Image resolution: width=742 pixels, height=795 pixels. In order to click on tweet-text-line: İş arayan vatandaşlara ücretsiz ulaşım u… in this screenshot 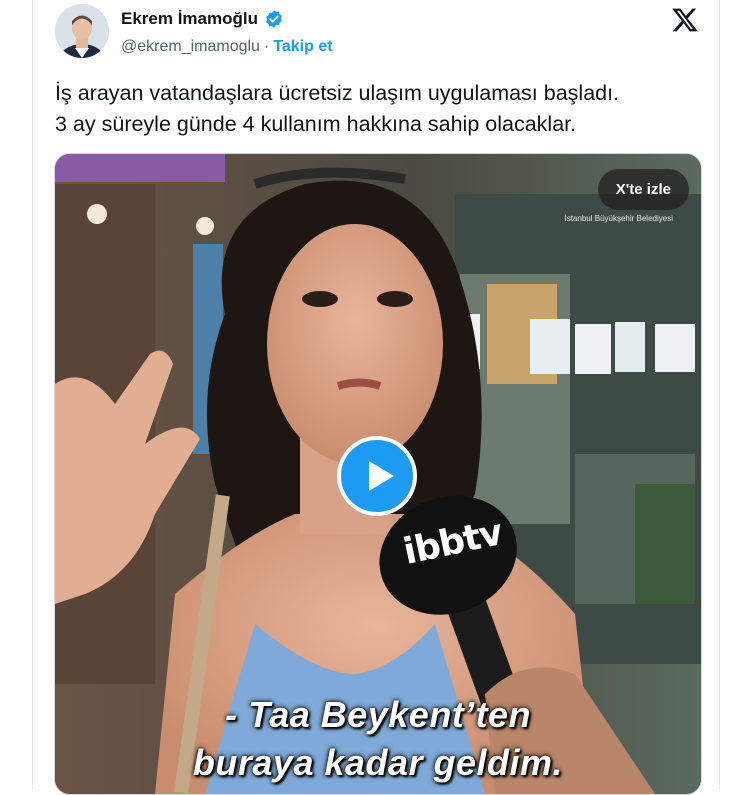, I will do `click(337, 93)`.